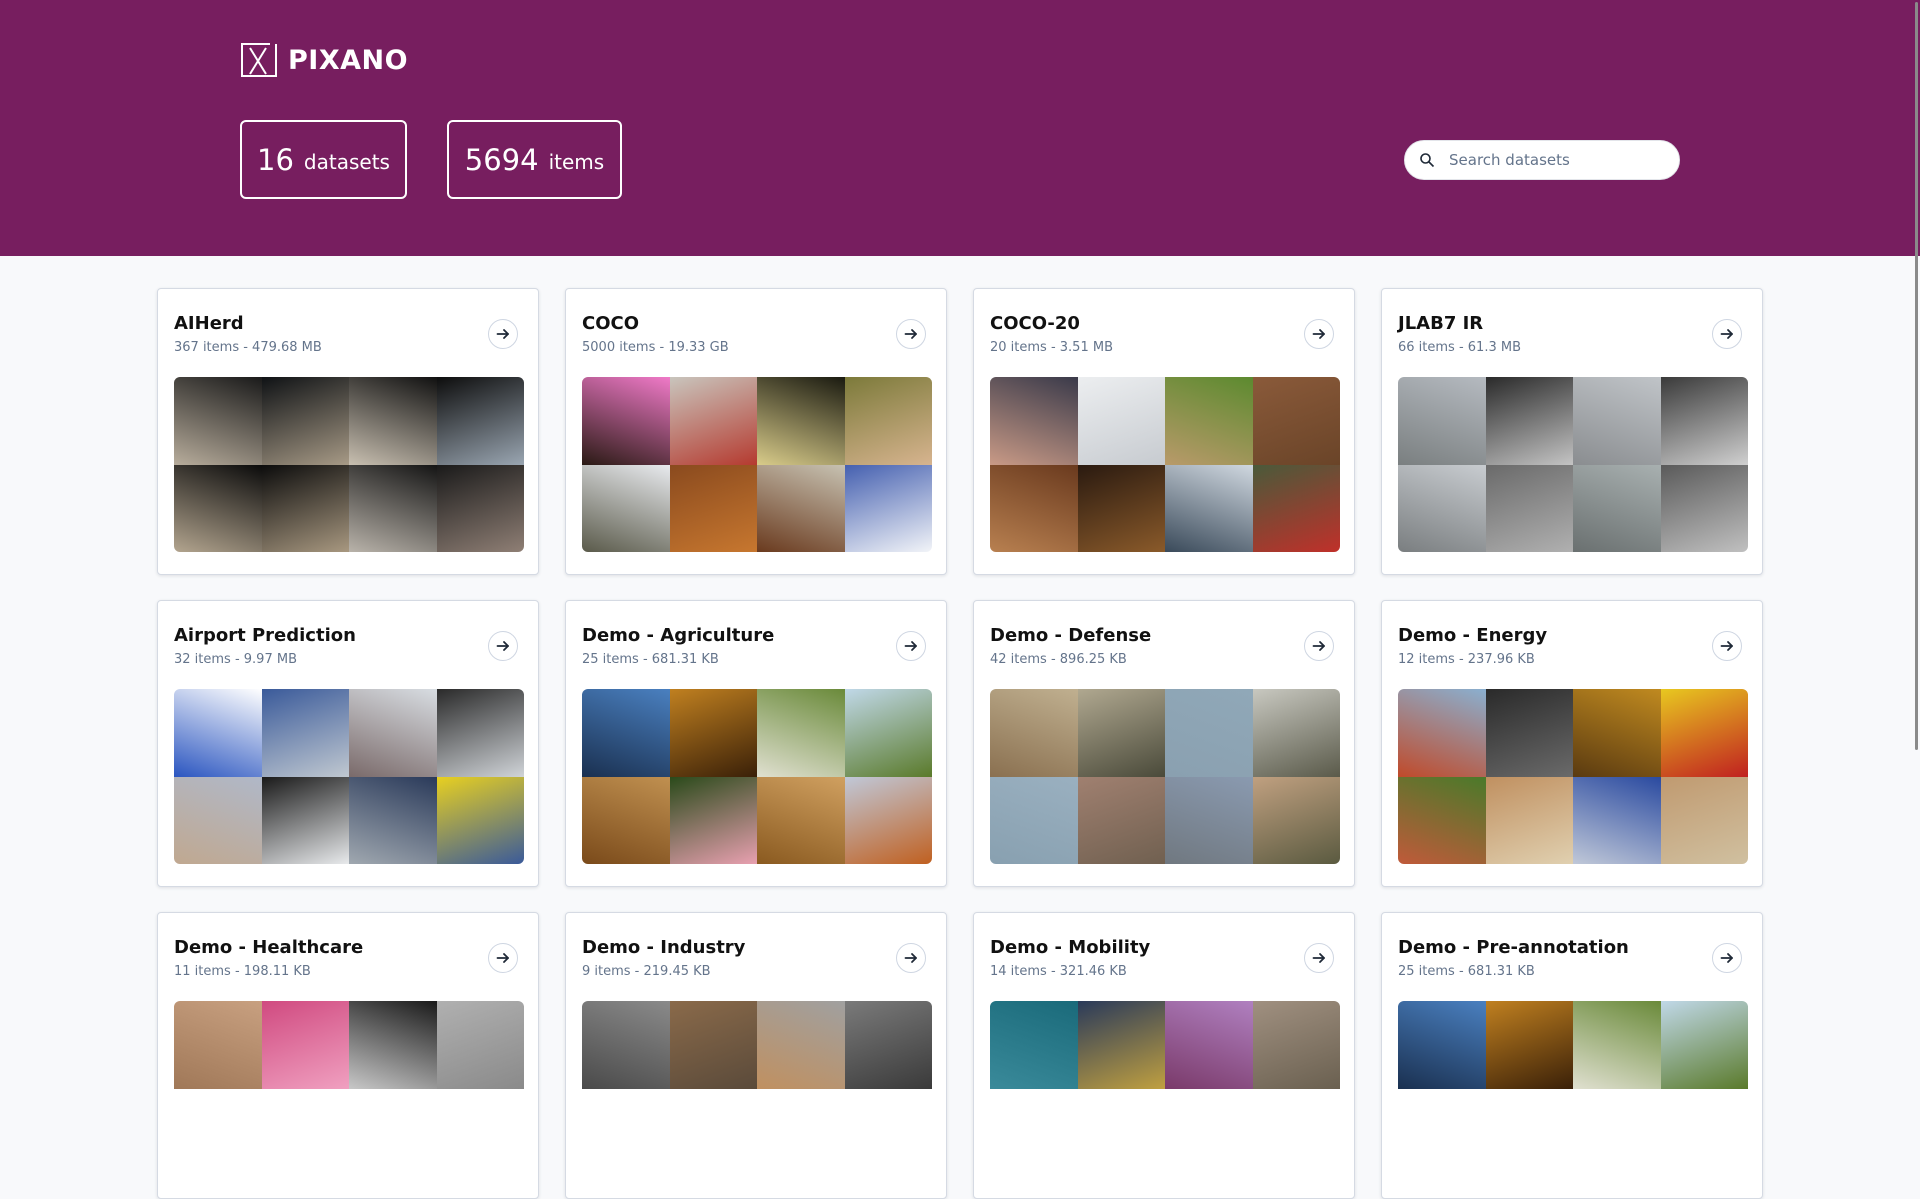 The width and height of the screenshot is (1920, 1199). Describe the element at coordinates (1559, 160) in the screenshot. I see `search-input` at that location.